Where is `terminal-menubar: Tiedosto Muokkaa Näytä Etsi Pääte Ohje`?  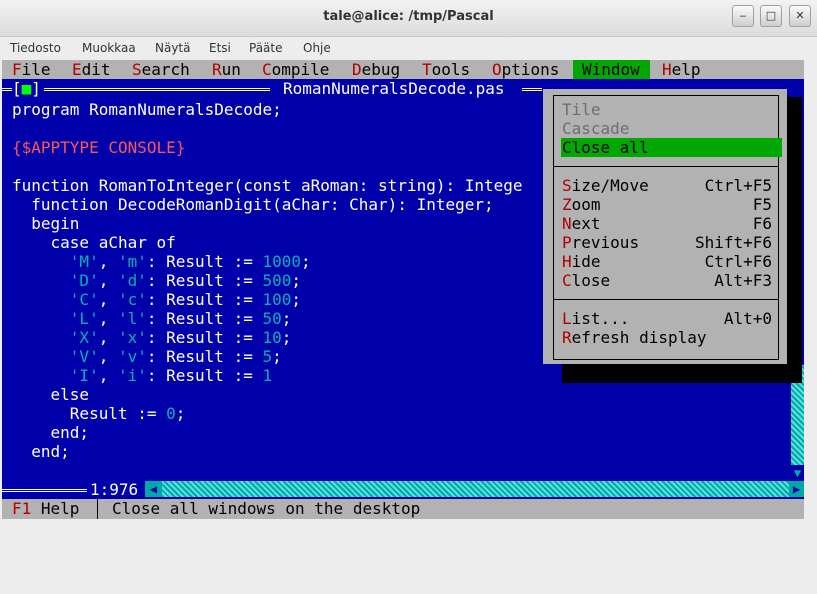
terminal-menubar: Tiedosto Muokkaa Näytä Etsi Pääte Ohje is located at coordinates (408, 48).